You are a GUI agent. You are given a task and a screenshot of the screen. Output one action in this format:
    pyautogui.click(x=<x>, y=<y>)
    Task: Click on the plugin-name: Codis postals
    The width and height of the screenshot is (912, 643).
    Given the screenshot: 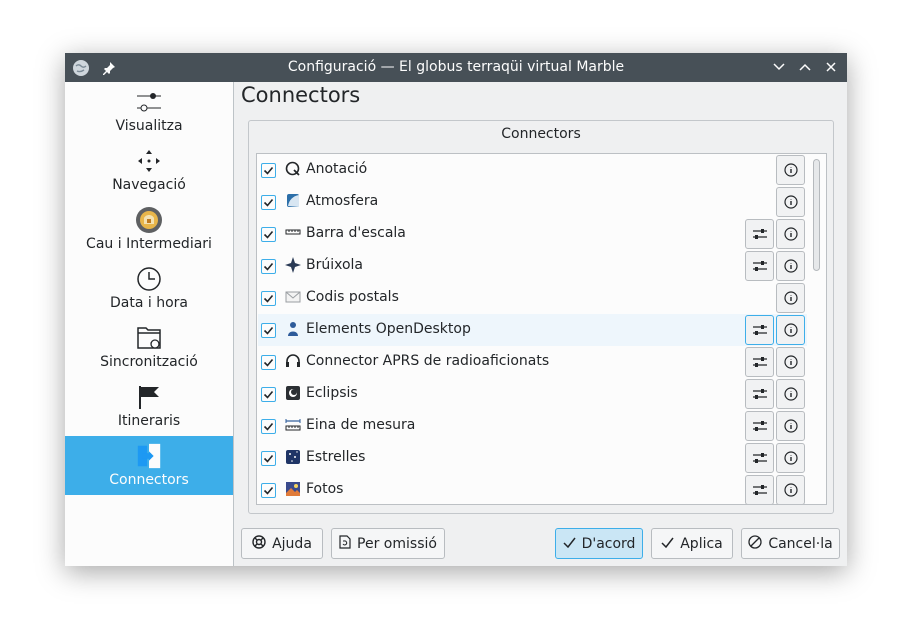 What is the action you would take?
    pyautogui.click(x=352, y=297)
    